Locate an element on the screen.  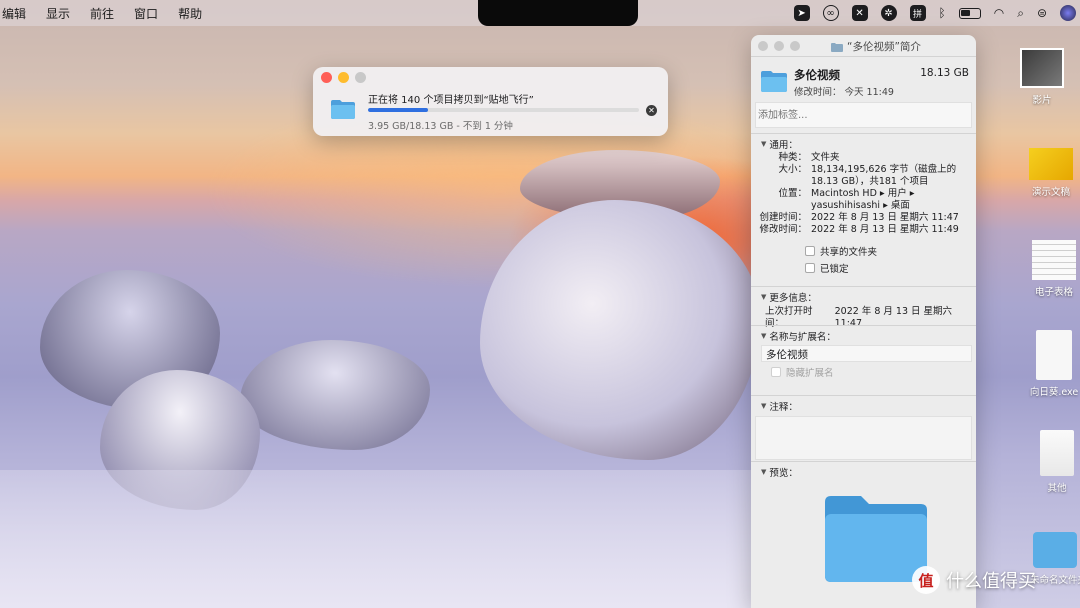
desktop-icon-other: 其他 is located at coordinates (1057, 462).